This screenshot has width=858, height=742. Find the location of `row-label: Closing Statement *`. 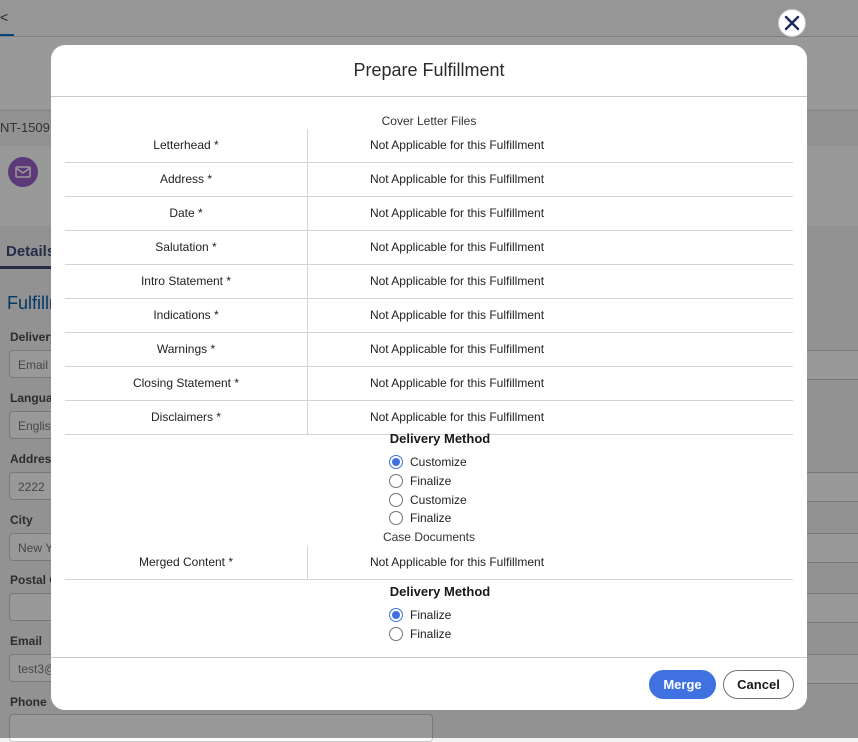

row-label: Closing Statement * is located at coordinates (186, 383).